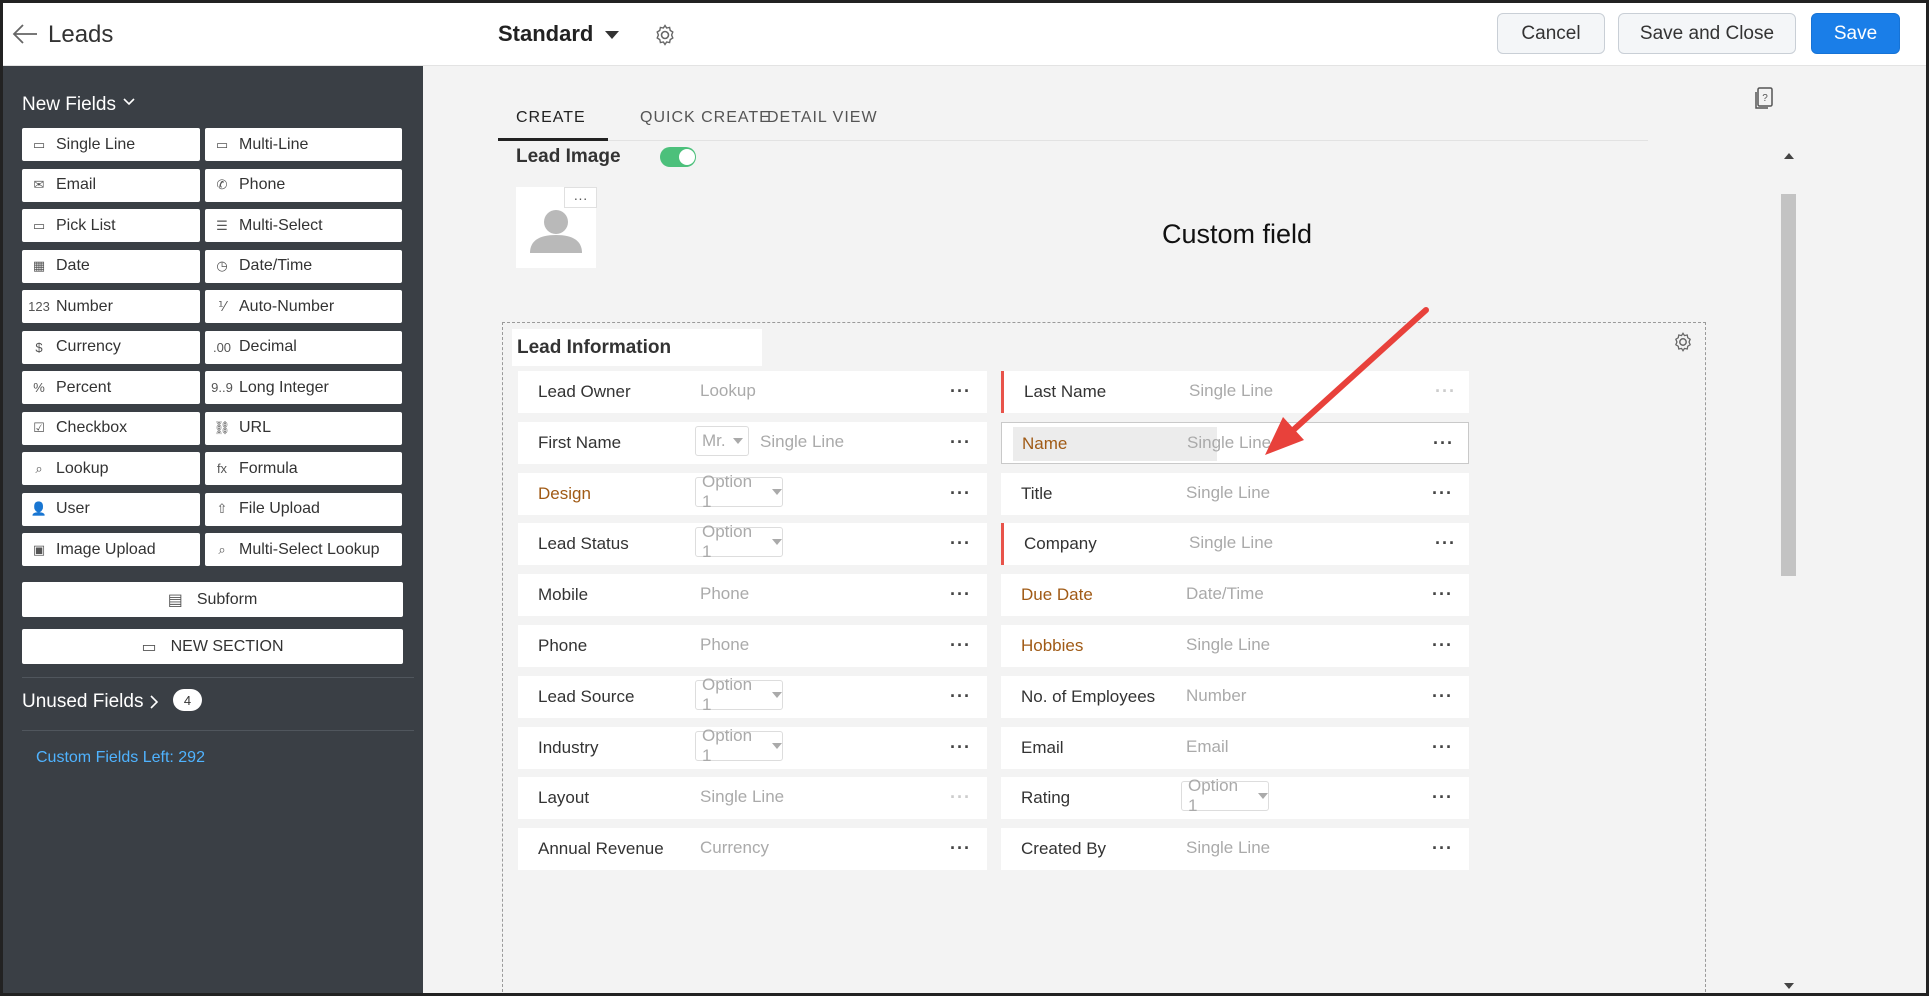 This screenshot has width=1929, height=996. I want to click on view-tabs, so click(1073, 103).